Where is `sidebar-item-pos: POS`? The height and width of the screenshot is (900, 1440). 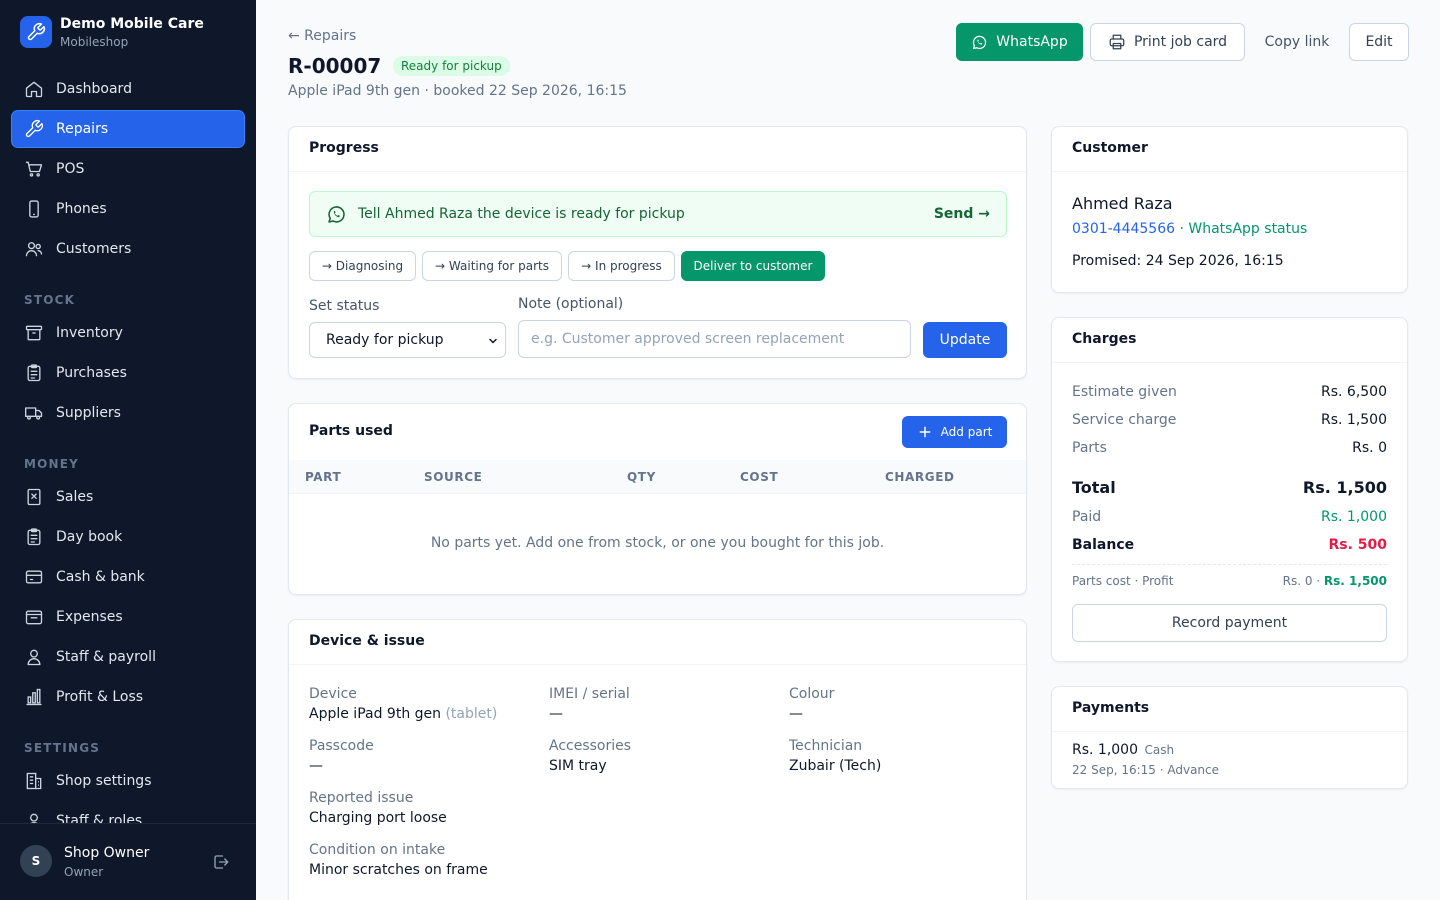 sidebar-item-pos: POS is located at coordinates (128, 169).